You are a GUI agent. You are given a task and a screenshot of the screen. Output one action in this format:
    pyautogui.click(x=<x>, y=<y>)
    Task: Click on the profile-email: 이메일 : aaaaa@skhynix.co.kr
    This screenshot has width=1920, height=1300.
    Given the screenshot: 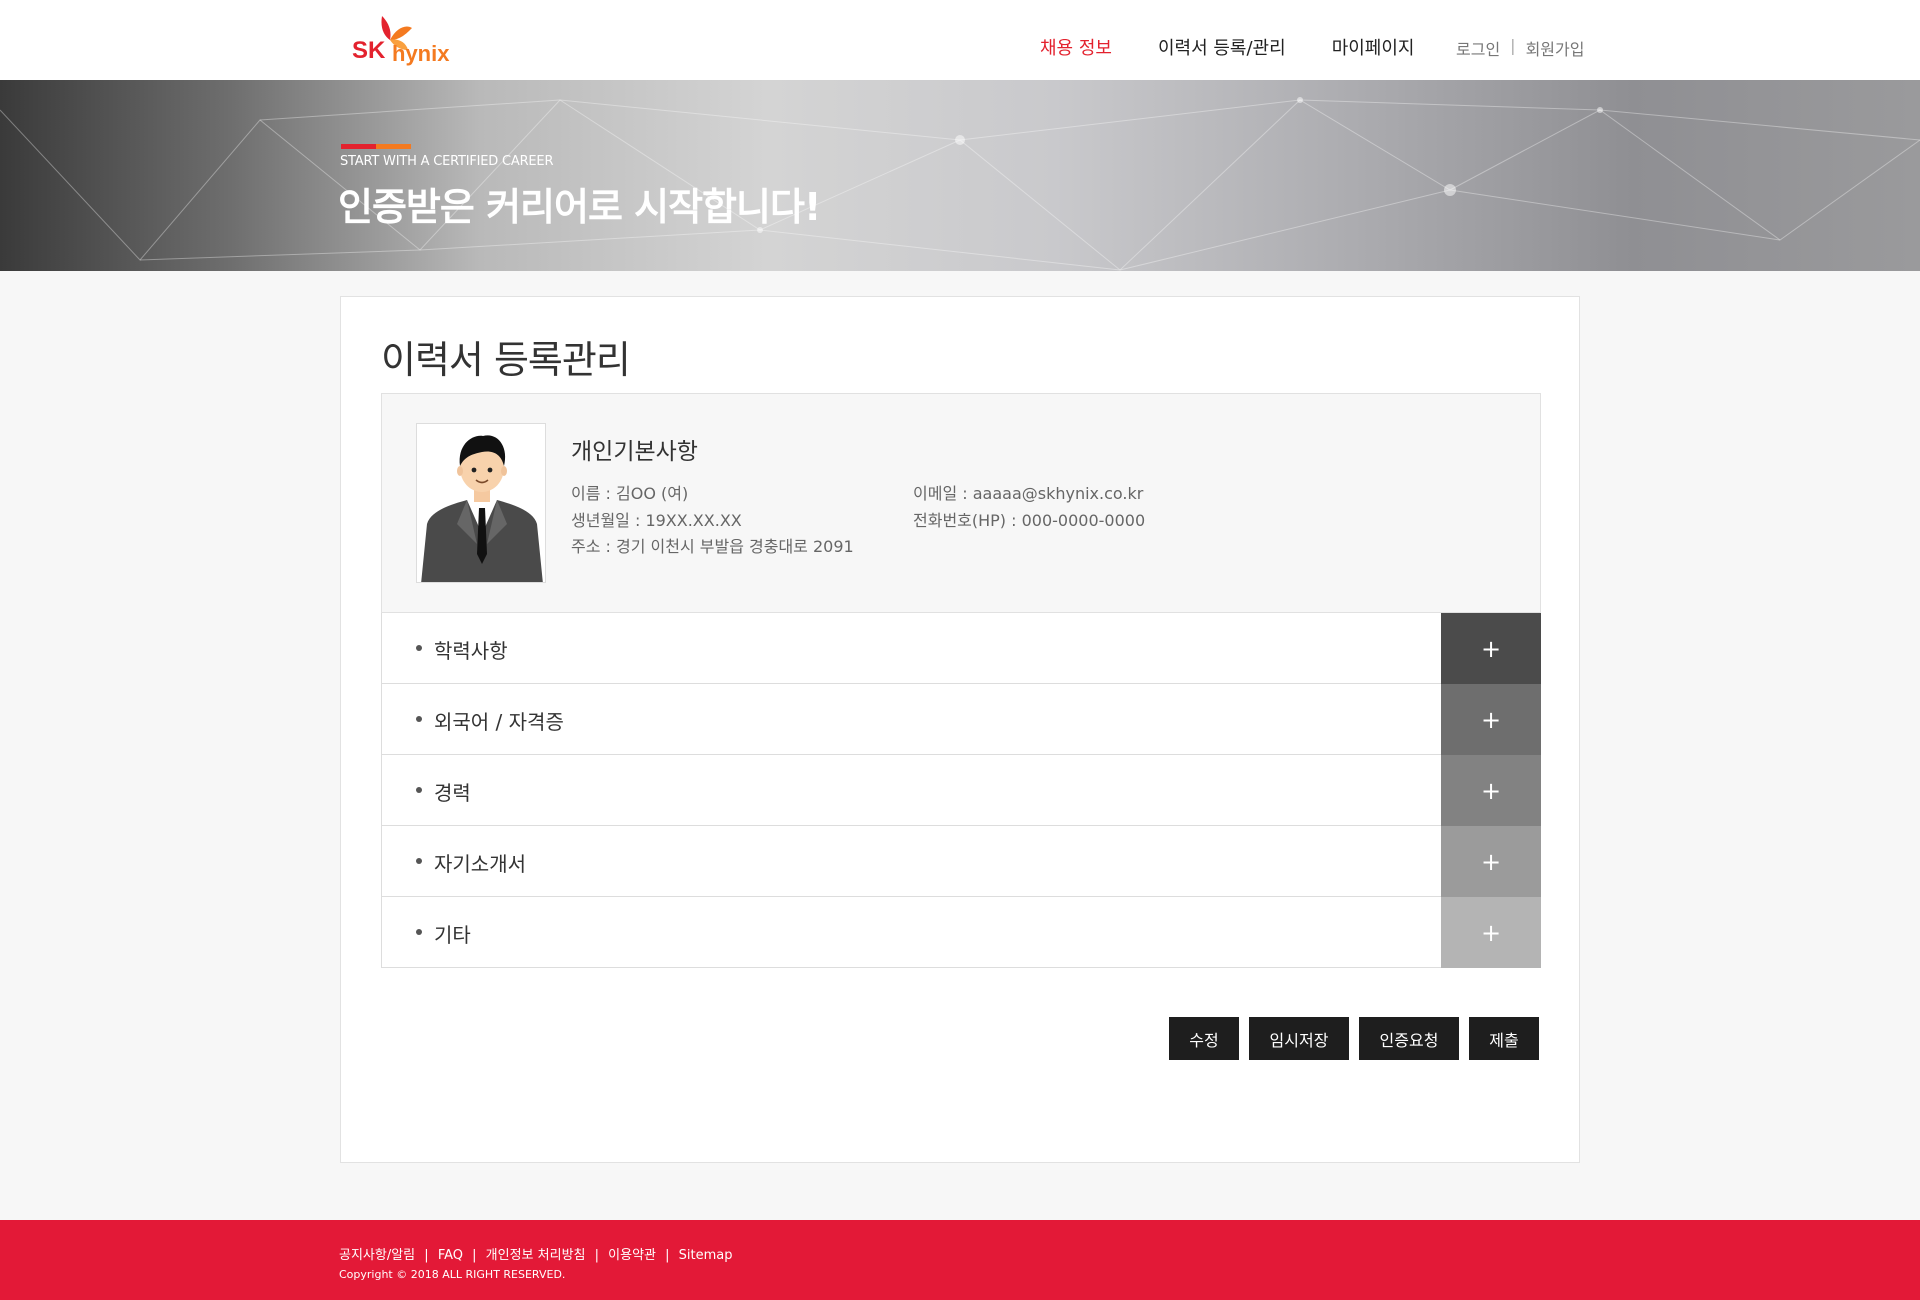 What is the action you would take?
    pyautogui.click(x=1028, y=493)
    